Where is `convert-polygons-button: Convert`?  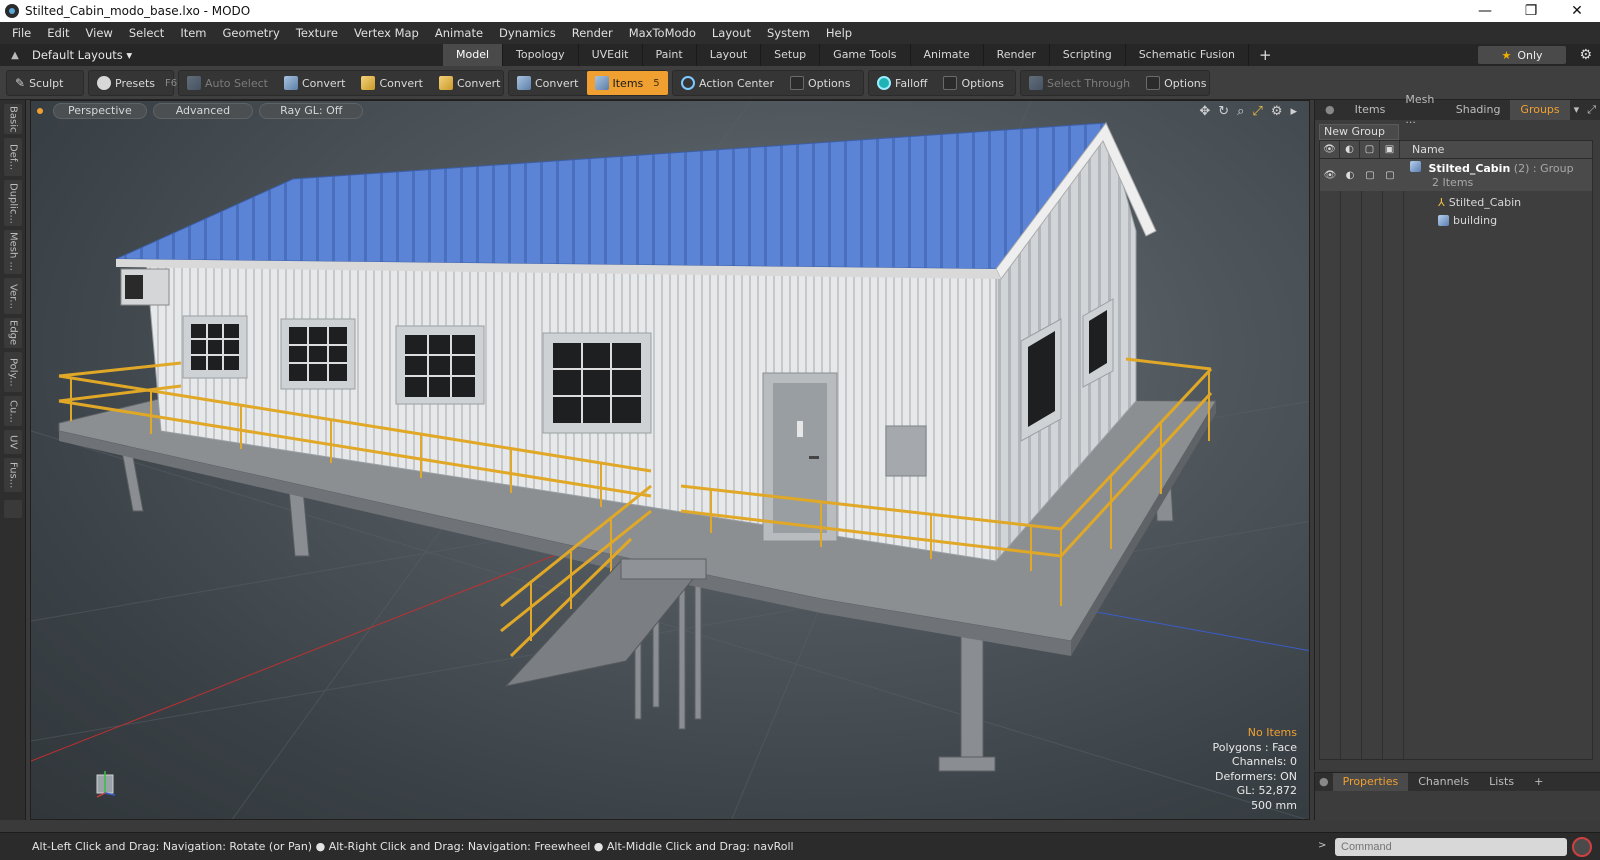 convert-polygons-button: Convert is located at coordinates (470, 83).